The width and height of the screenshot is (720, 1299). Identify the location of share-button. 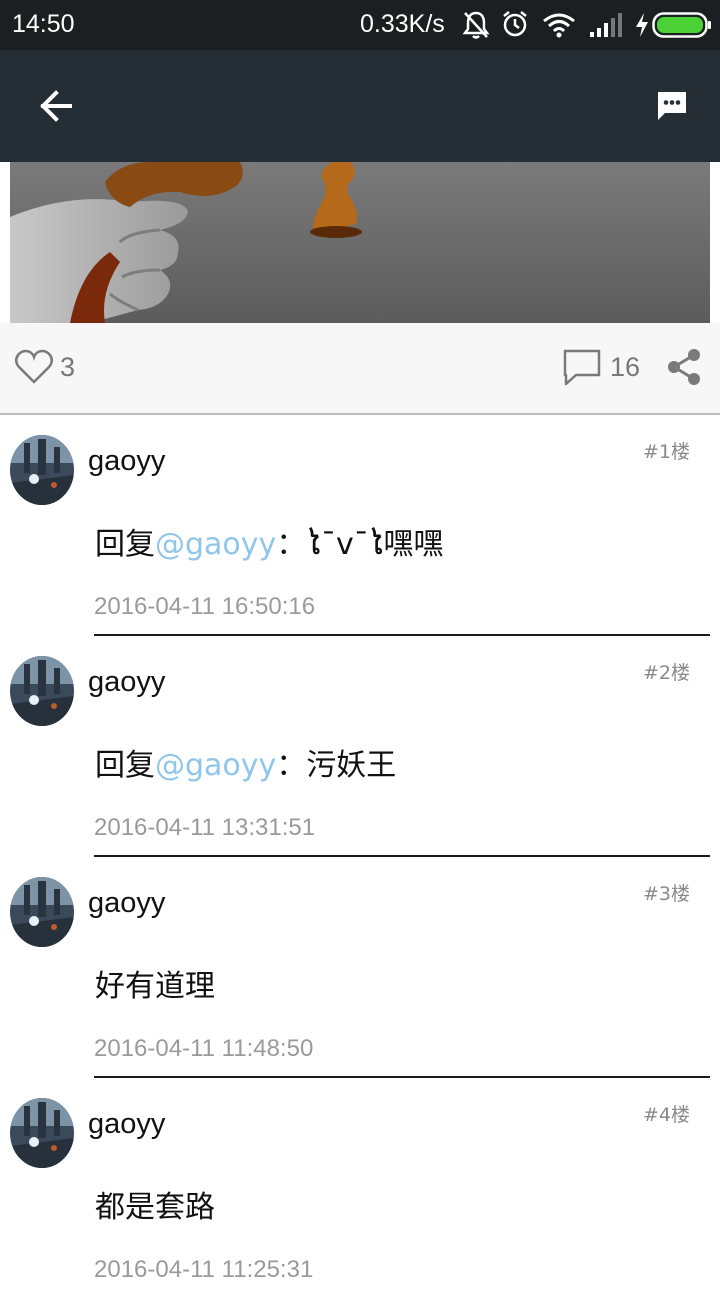
(684, 369).